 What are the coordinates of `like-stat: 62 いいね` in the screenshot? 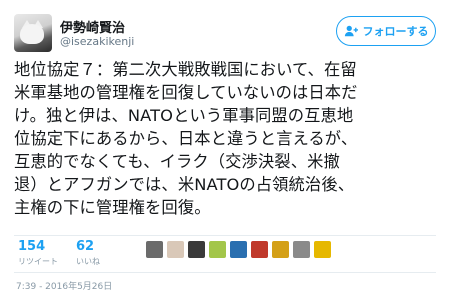 It's located at (88, 253).